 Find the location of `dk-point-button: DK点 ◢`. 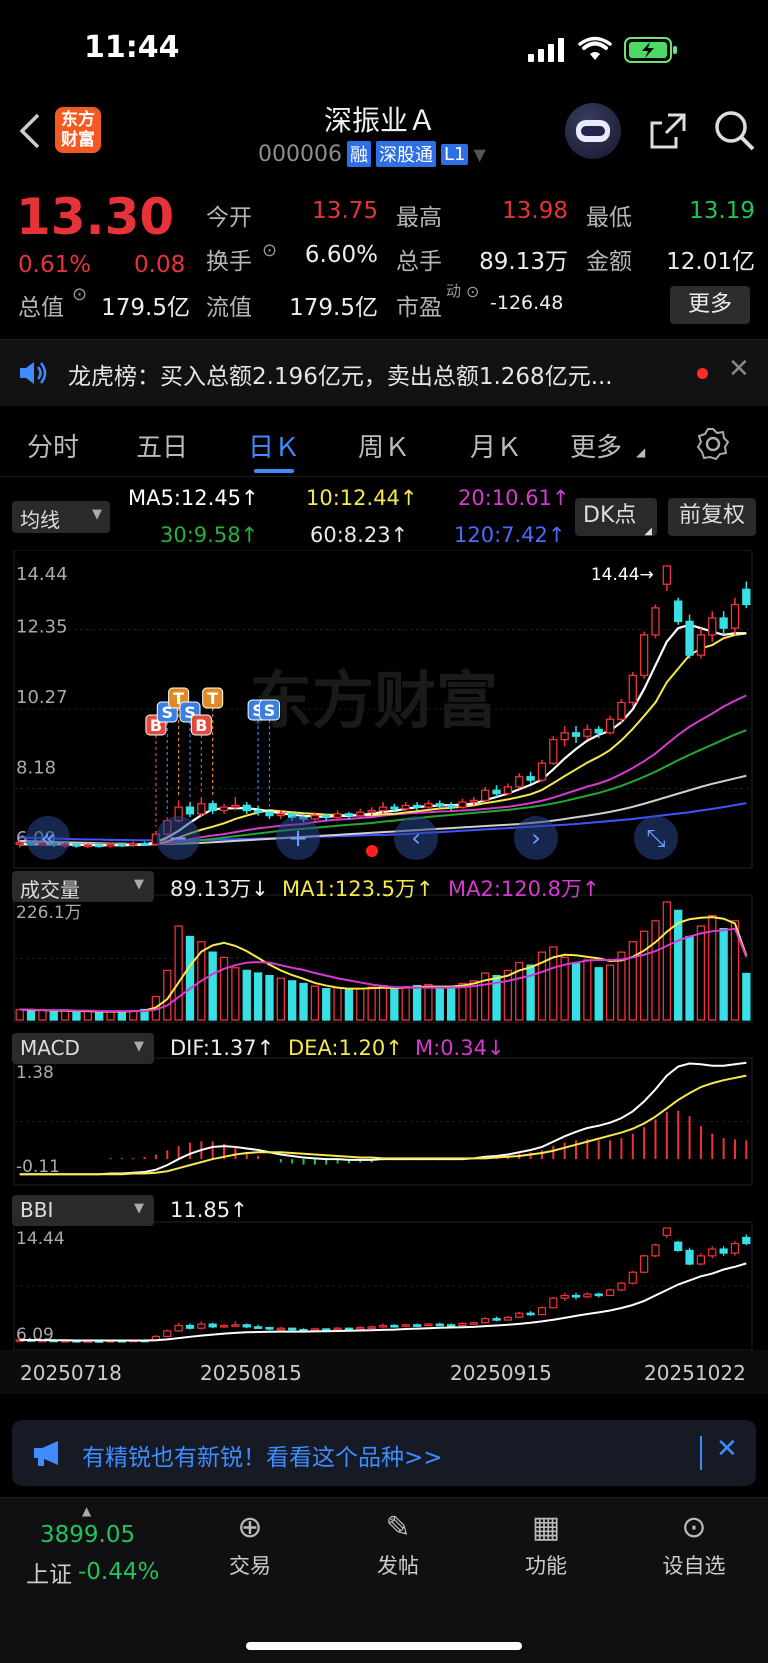

dk-point-button: DK点 ◢ is located at coordinates (616, 517).